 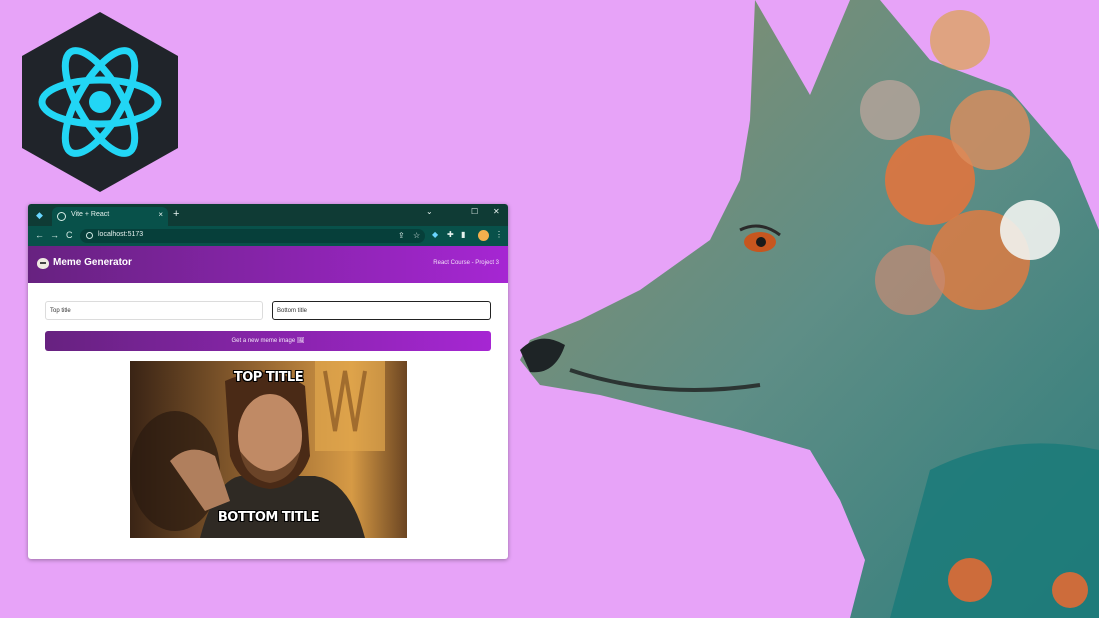 I want to click on new-tab-button: +, so click(x=176, y=214).